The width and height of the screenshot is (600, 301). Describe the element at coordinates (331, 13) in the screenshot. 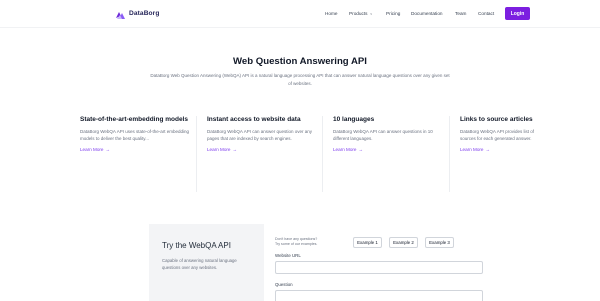

I see `nav-home: Home` at that location.